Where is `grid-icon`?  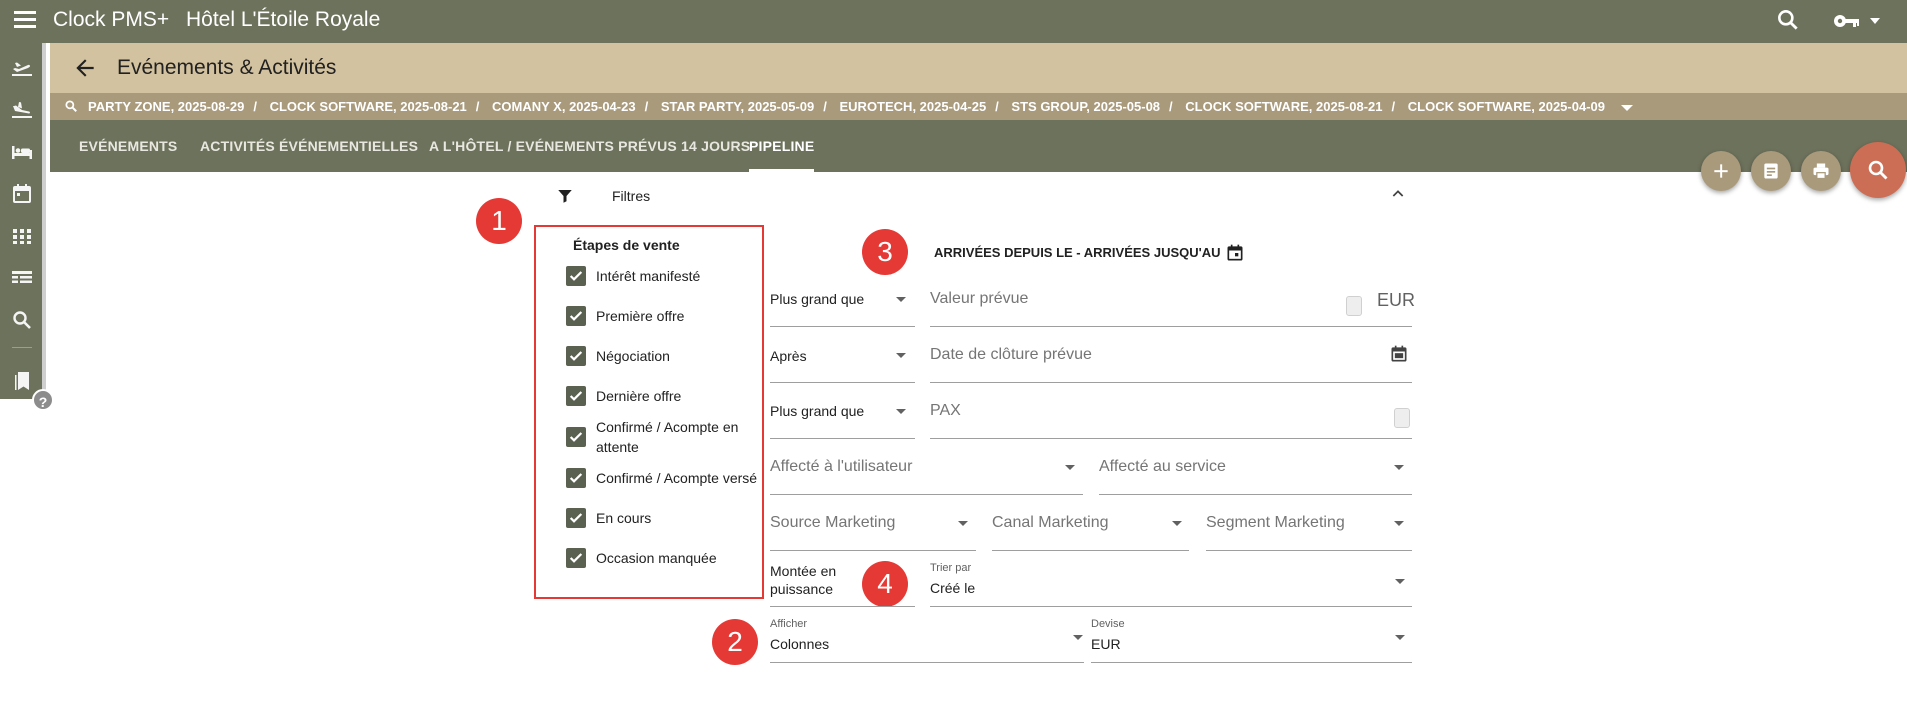
grid-icon is located at coordinates (22, 236).